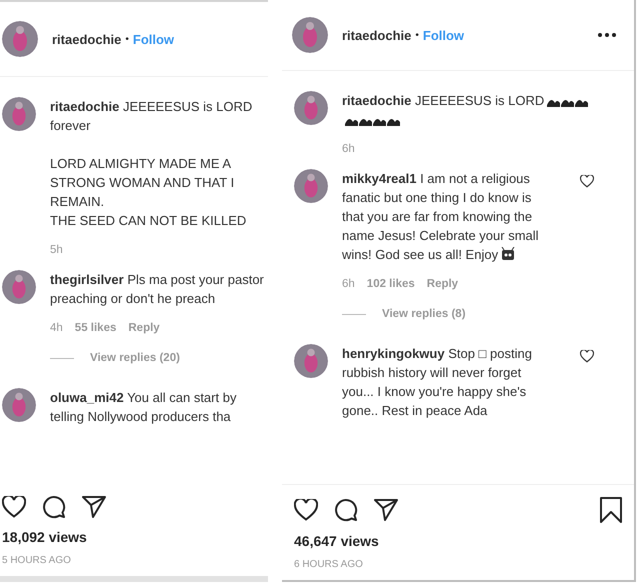  Describe the element at coordinates (56, 250) in the screenshot. I see `comment-time: 5h` at that location.